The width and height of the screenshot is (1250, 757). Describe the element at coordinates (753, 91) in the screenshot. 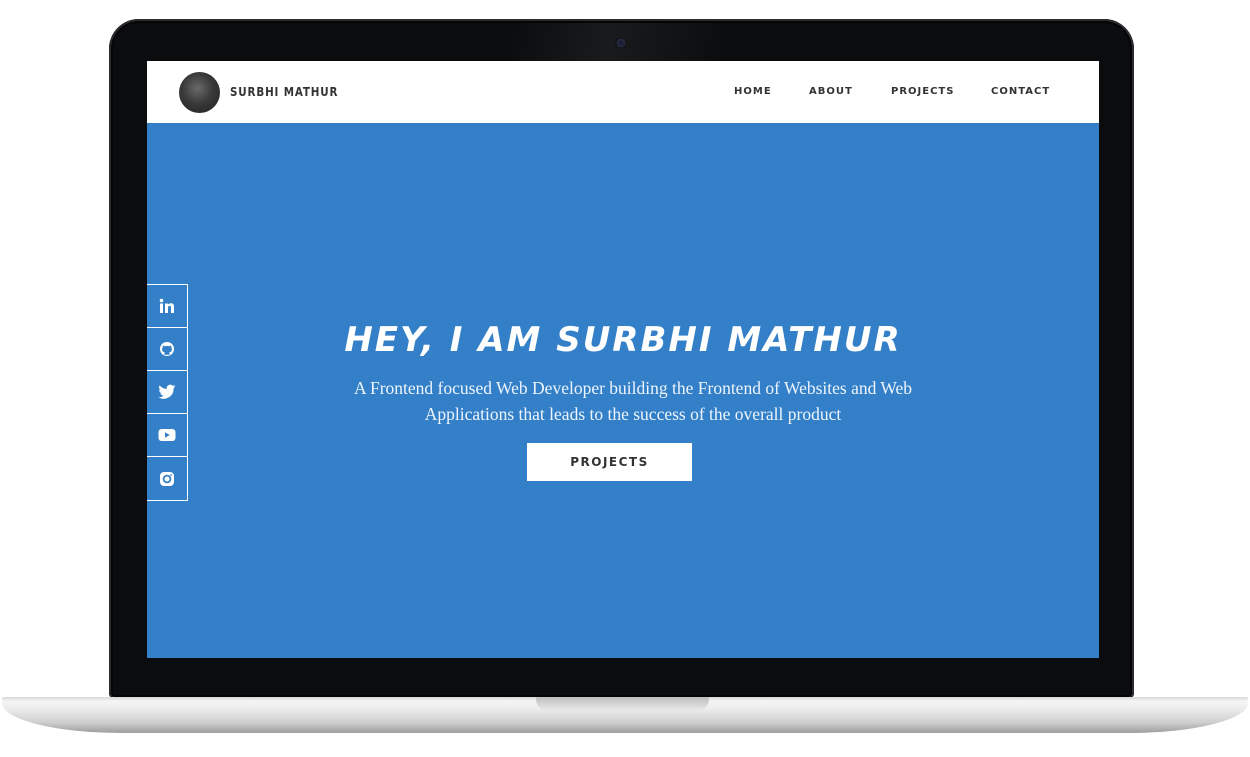

I see `nav-home: HOME` at that location.